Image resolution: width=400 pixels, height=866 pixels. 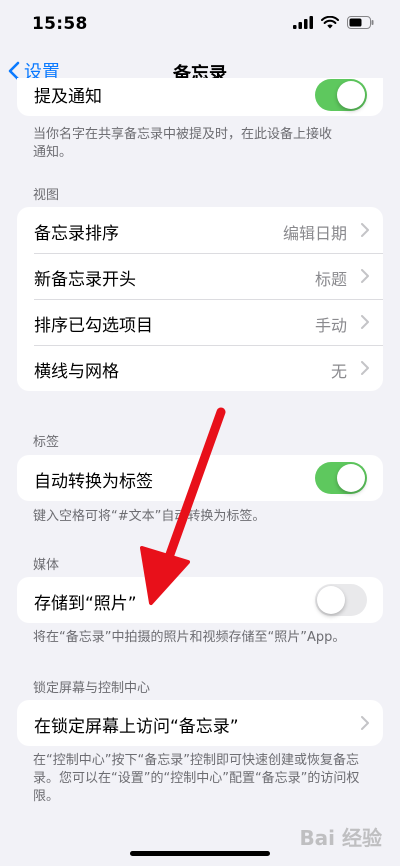 What do you see at coordinates (46, 195) in the screenshot?
I see `section-header-view: 视图` at bounding box center [46, 195].